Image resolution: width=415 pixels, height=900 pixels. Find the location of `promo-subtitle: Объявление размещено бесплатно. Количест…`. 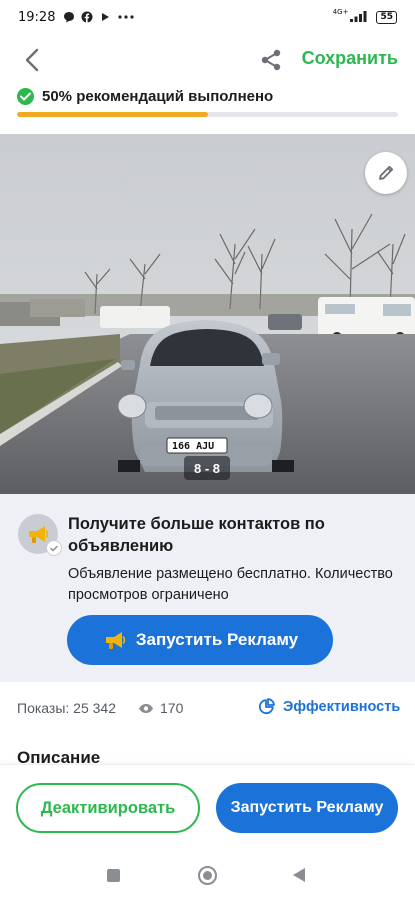

promo-subtitle: Объявление размещено бесплатно. Количест… is located at coordinates (230, 584).